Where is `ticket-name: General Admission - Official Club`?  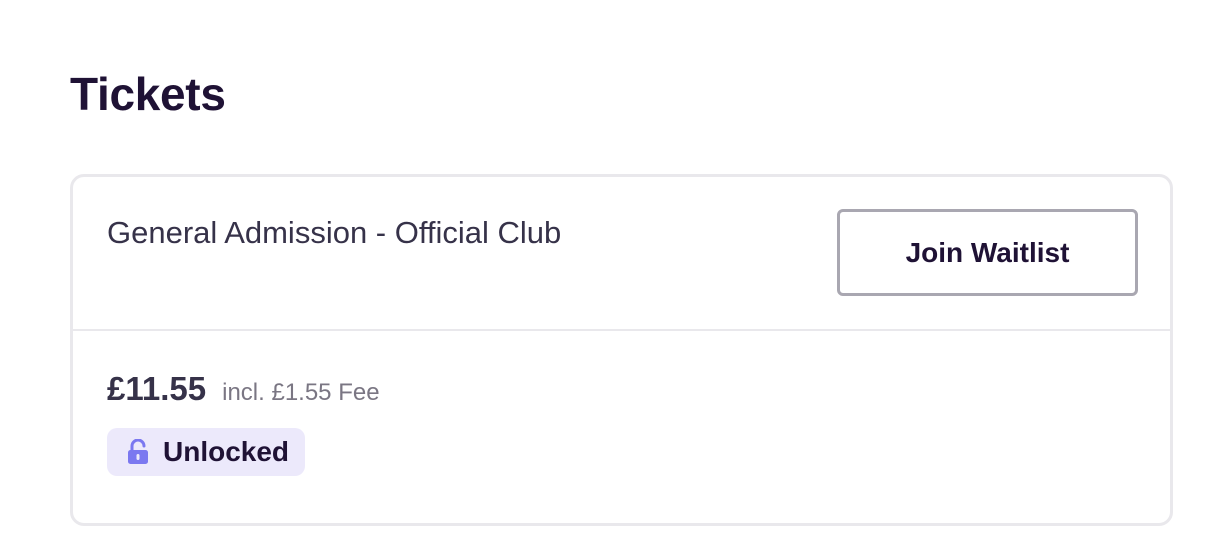
ticket-name: General Admission - Official Club is located at coordinates (334, 232).